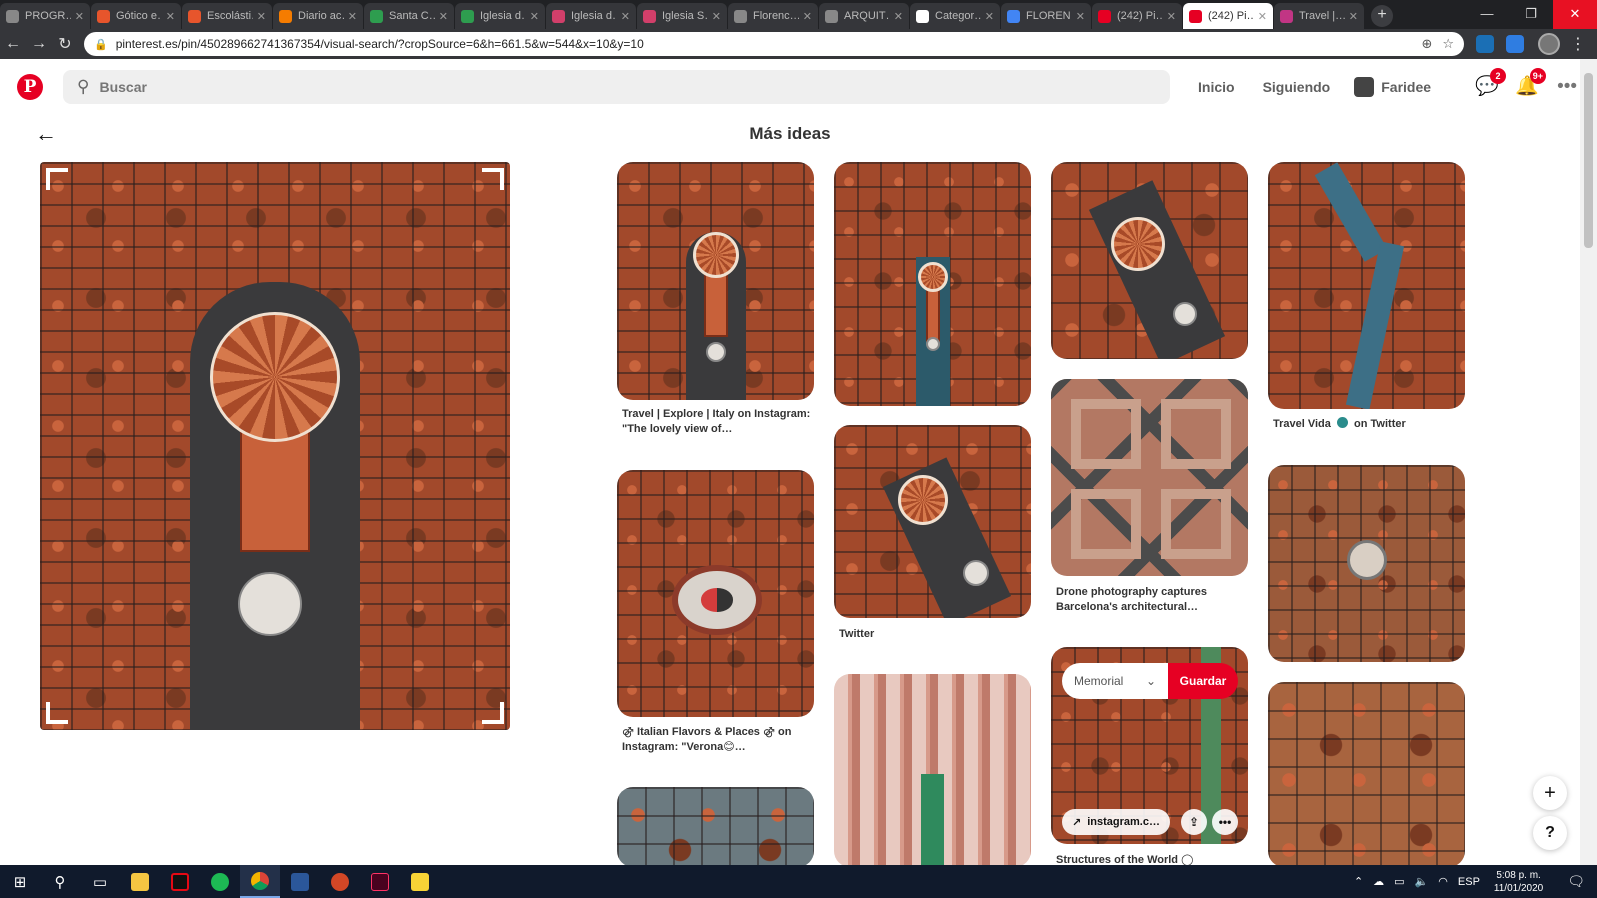 Image resolution: width=1597 pixels, height=898 pixels. What do you see at coordinates (65, 44) in the screenshot?
I see `reload-icon: ↻` at bounding box center [65, 44].